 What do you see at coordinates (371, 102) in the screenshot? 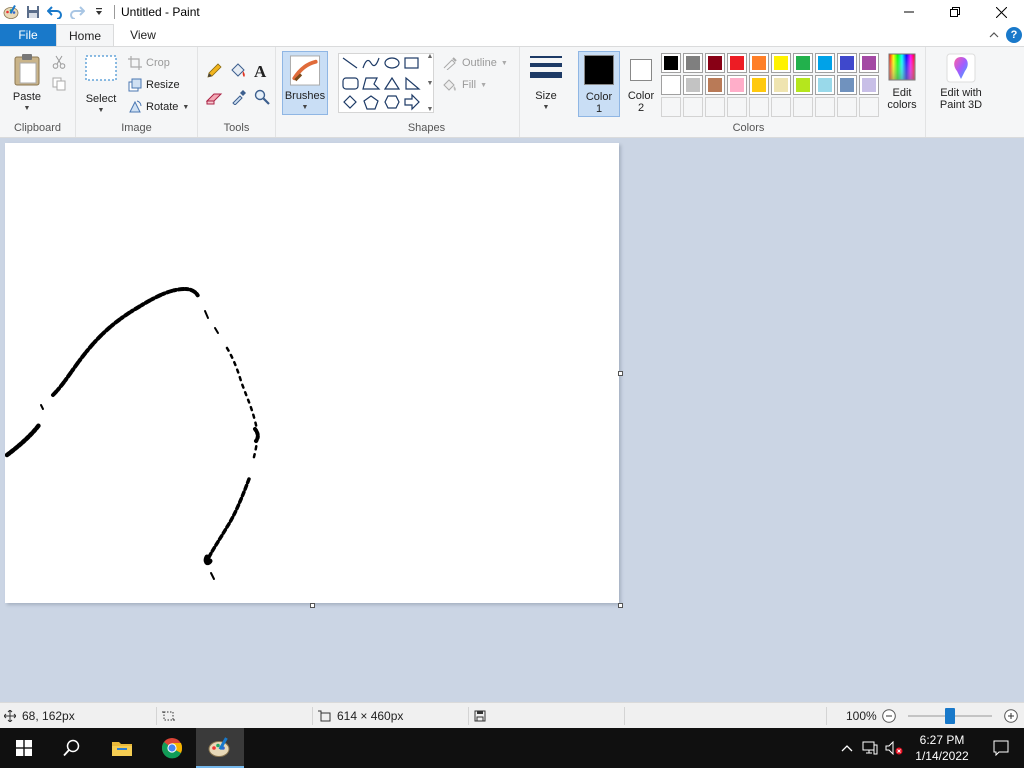
I see `pentagon-shape-icon` at bounding box center [371, 102].